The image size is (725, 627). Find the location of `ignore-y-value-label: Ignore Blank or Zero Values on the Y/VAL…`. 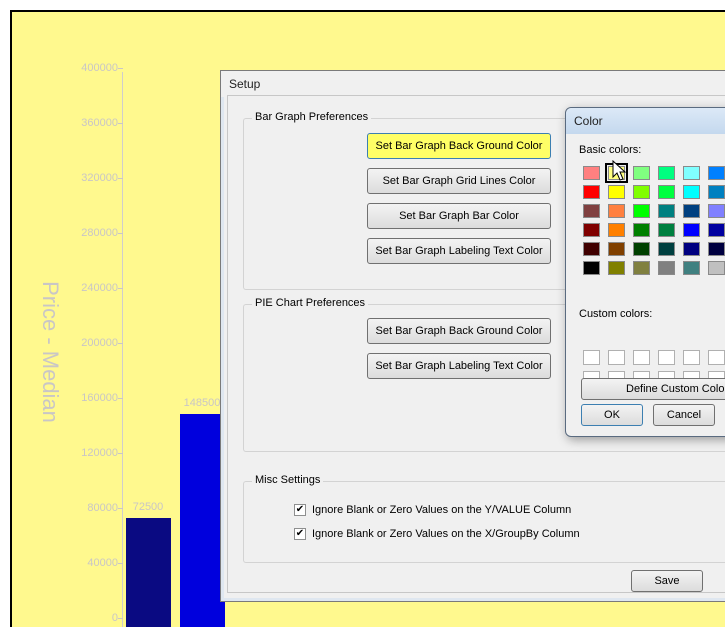

ignore-y-value-label: Ignore Blank or Zero Values on the Y/VAL… is located at coordinates (442, 510).